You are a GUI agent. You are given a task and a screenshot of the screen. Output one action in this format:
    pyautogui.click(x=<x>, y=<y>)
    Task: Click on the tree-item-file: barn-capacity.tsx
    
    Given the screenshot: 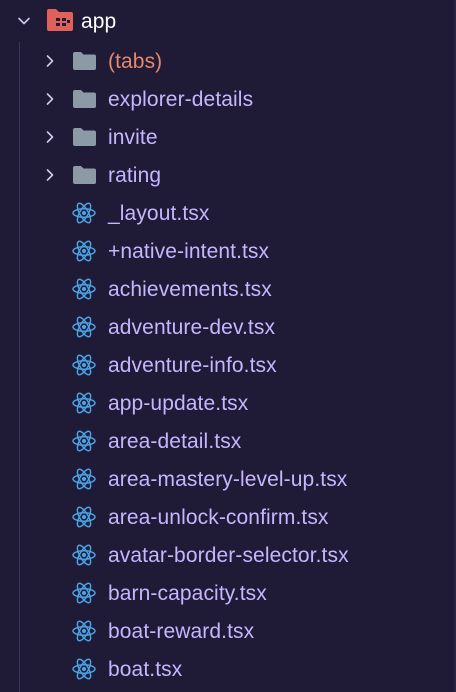 What is the action you would take?
    pyautogui.click(x=227, y=593)
    